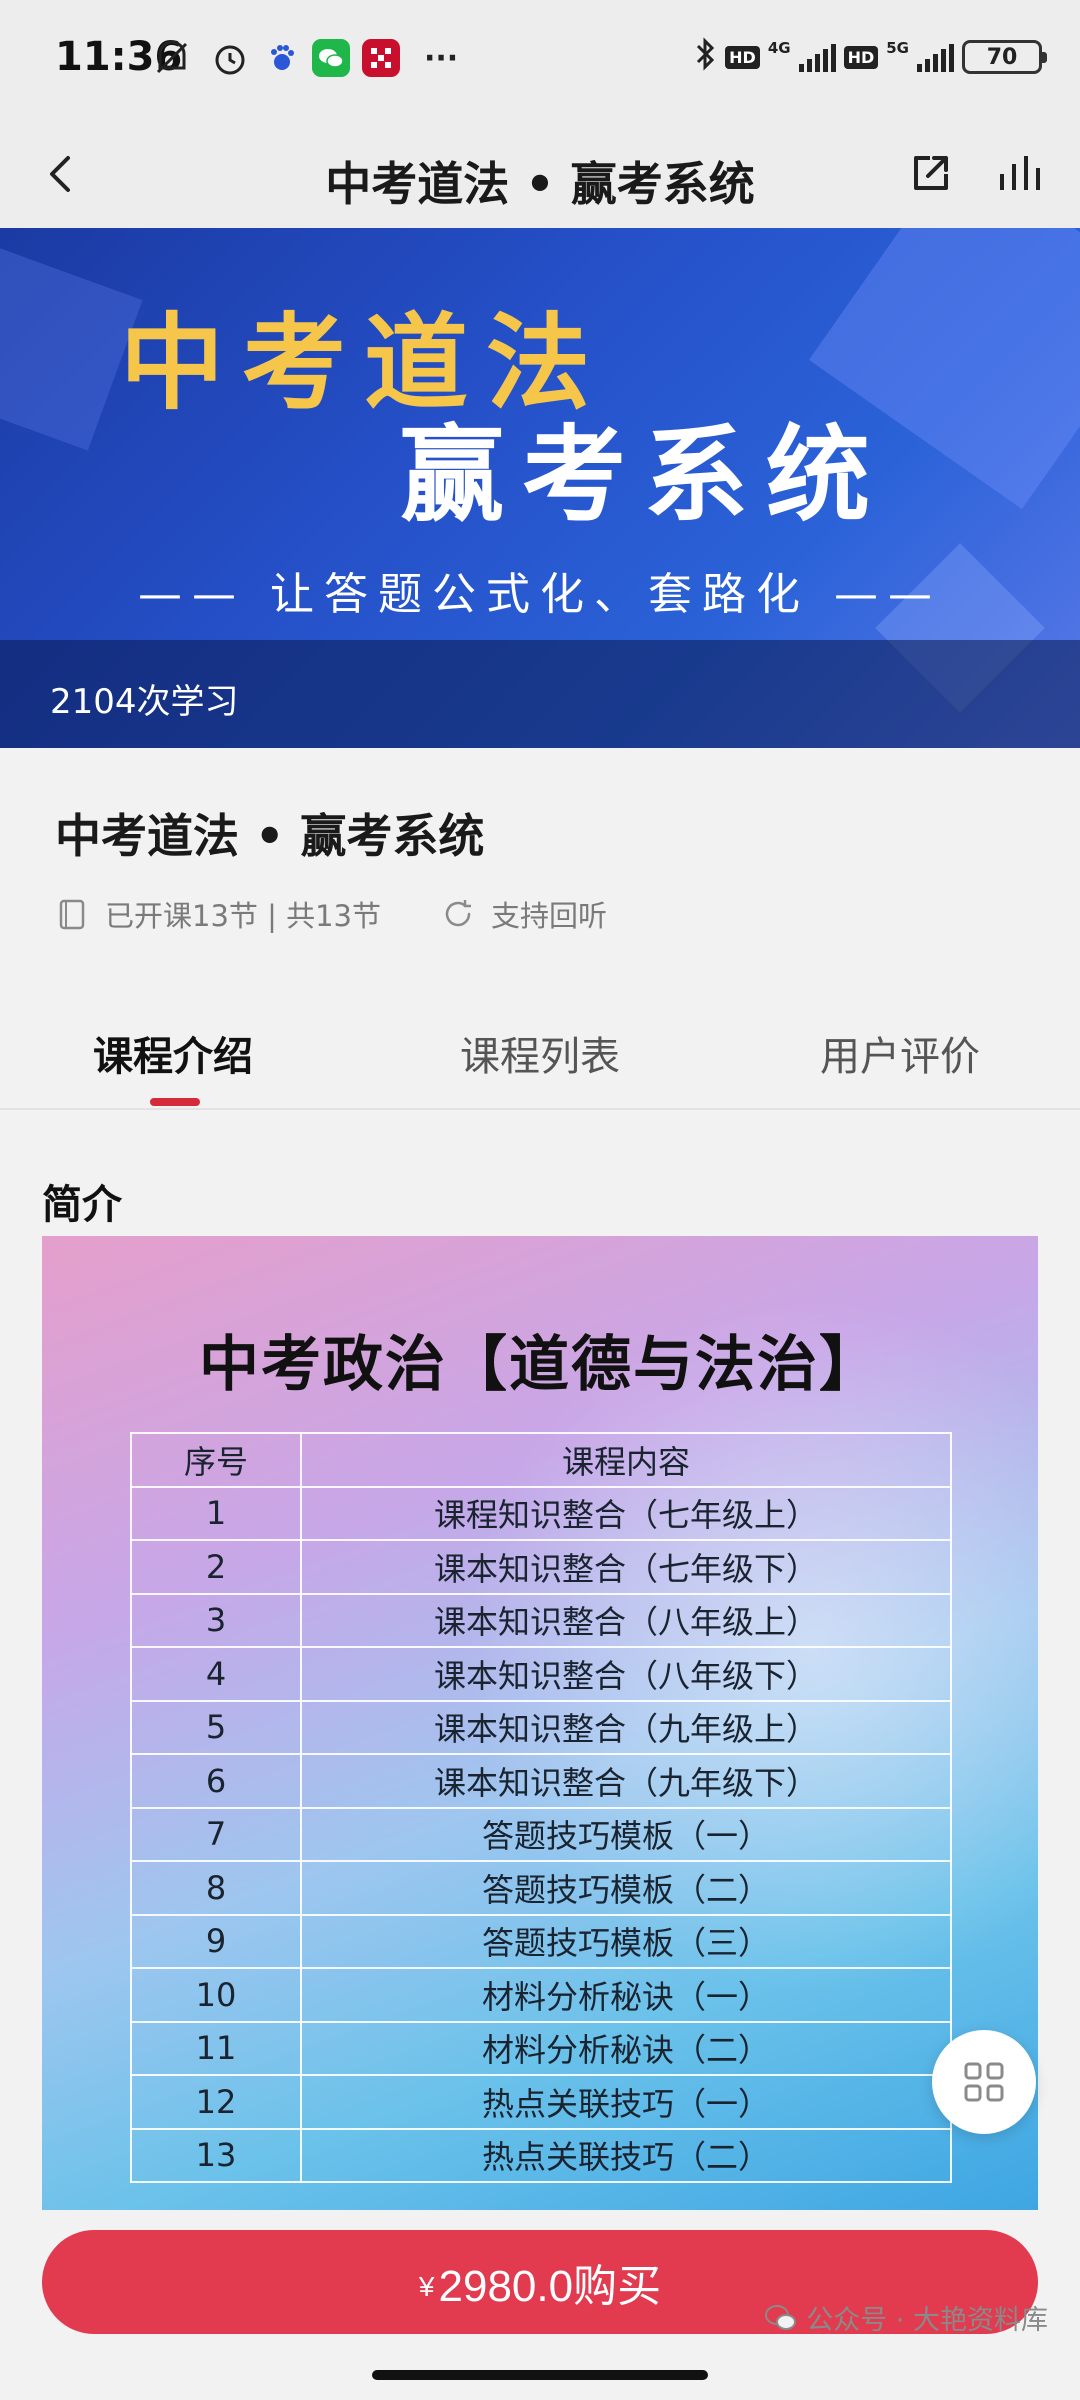 Image resolution: width=1080 pixels, height=2400 pixels. I want to click on watermark-text: 公众号 · 大艳资料库, so click(927, 2320).